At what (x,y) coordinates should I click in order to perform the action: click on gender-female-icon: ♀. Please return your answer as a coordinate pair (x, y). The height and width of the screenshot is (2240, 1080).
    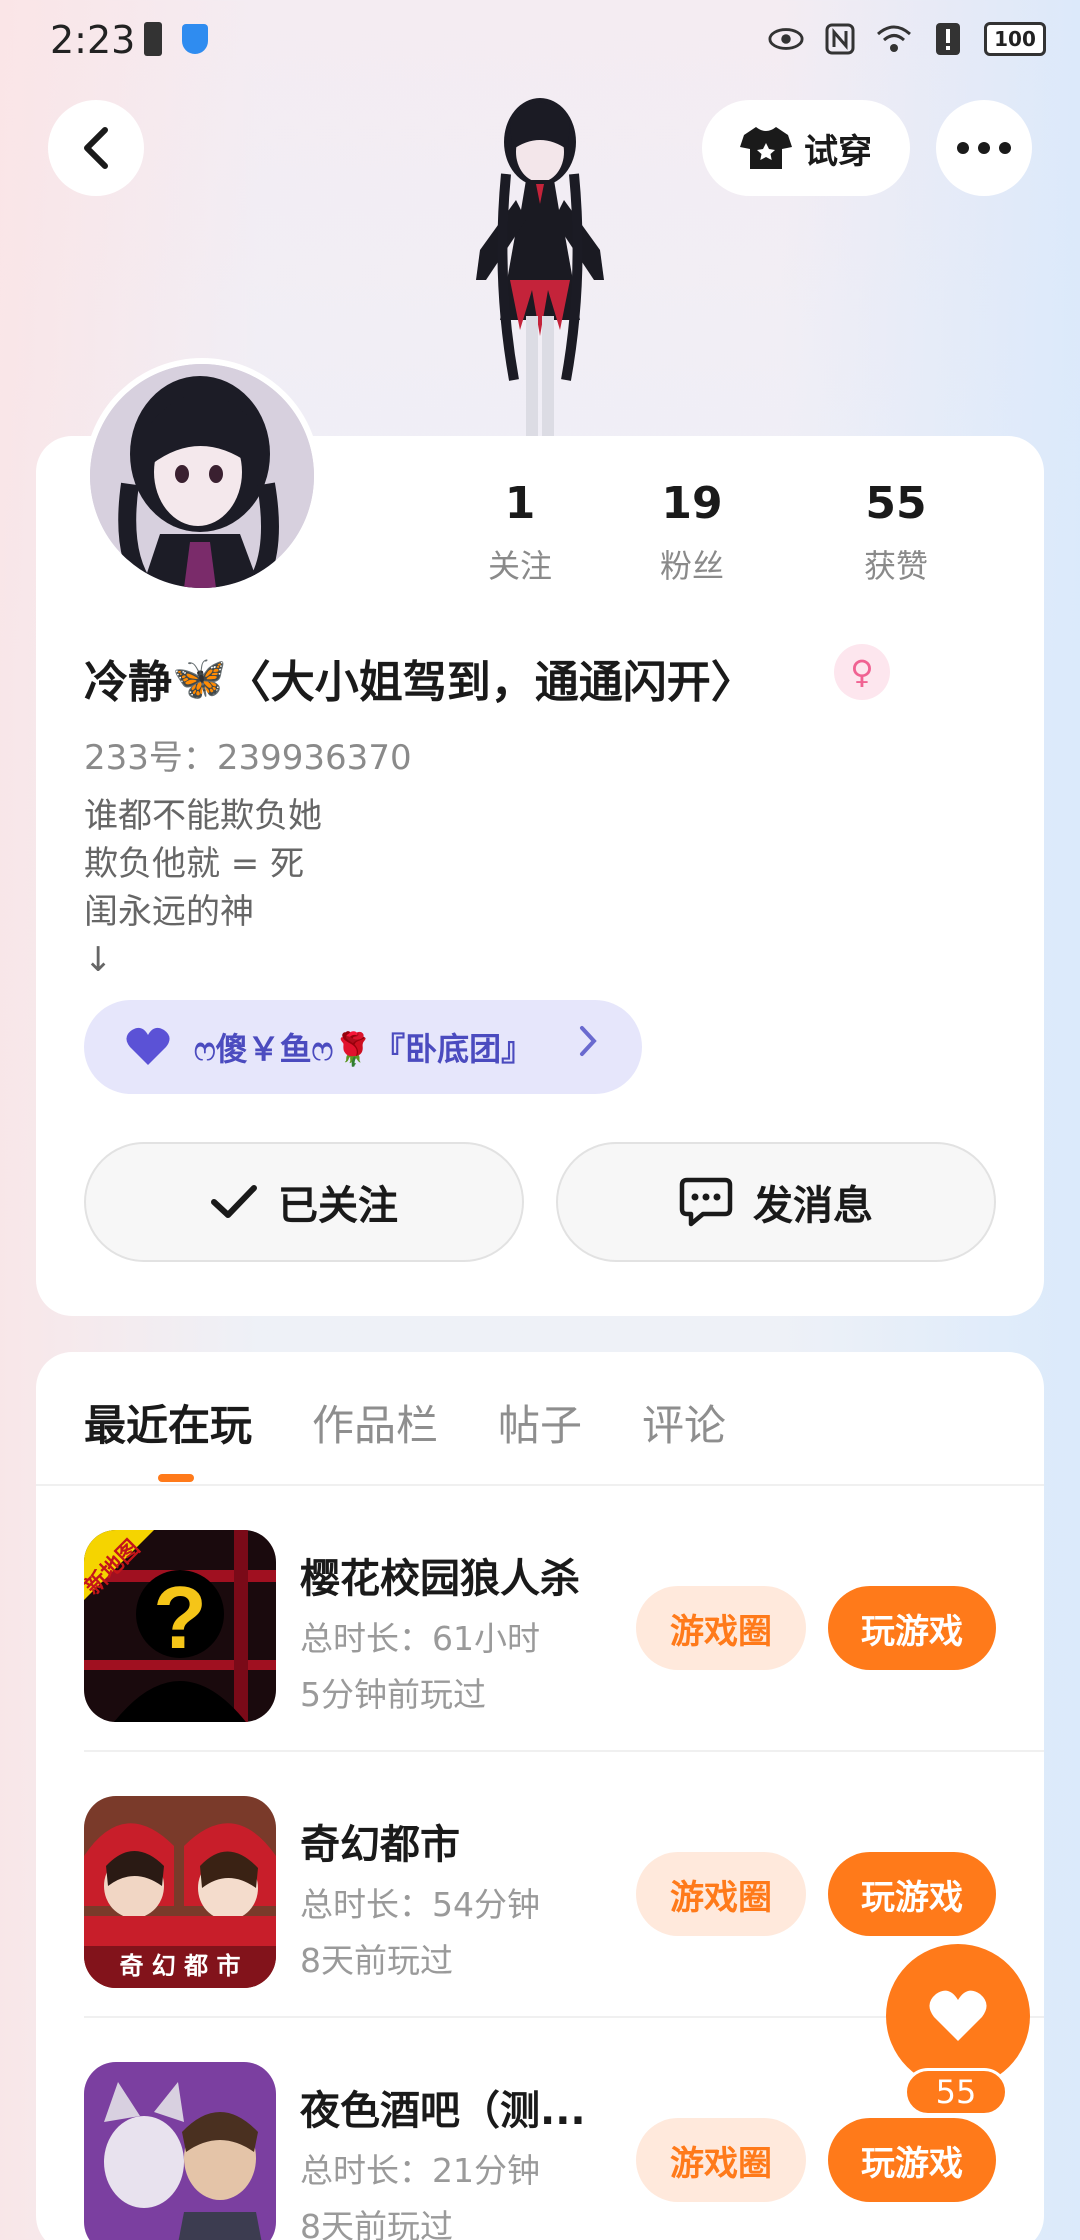
    Looking at the image, I should click on (862, 672).